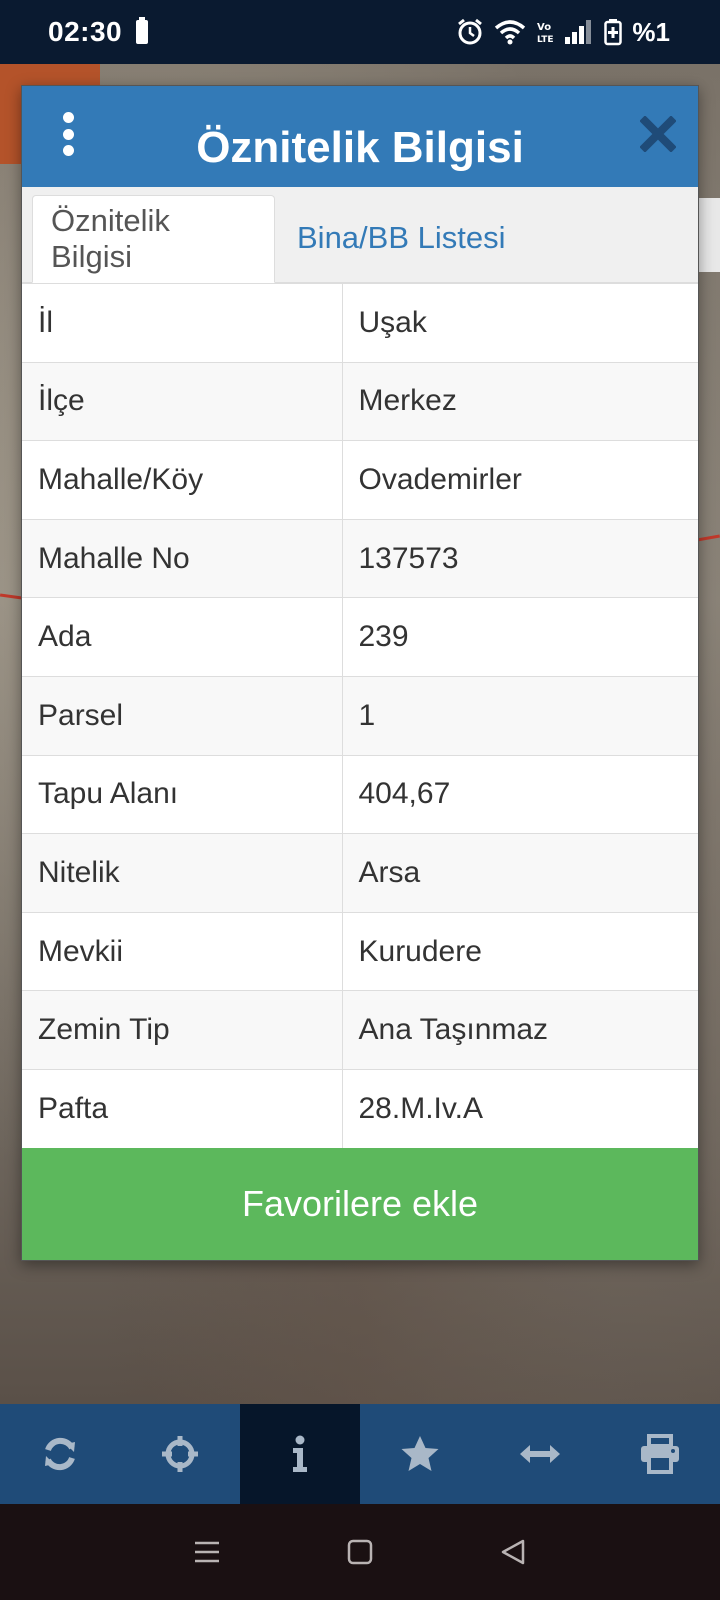 This screenshot has width=720, height=1600. I want to click on table-row: Mevkii Kurudere, so click(360, 951).